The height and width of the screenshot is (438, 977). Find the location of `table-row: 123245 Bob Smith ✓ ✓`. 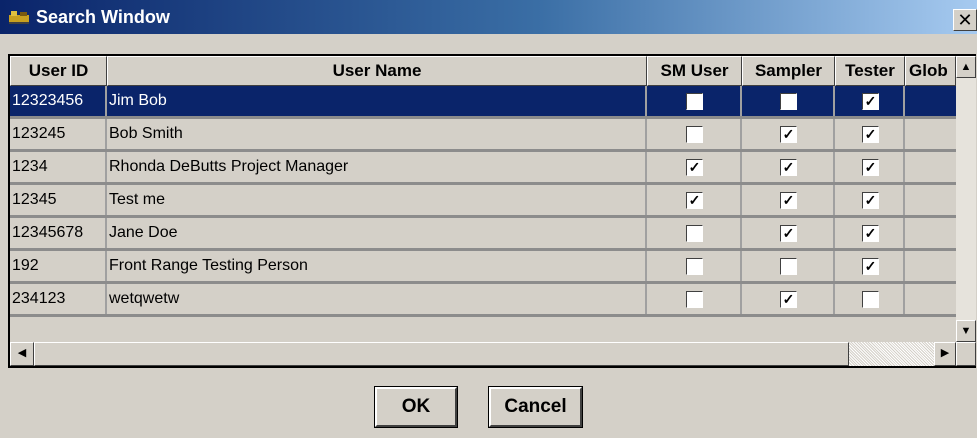

table-row: 123245 Bob Smith ✓ ✓ is located at coordinates (483, 135).